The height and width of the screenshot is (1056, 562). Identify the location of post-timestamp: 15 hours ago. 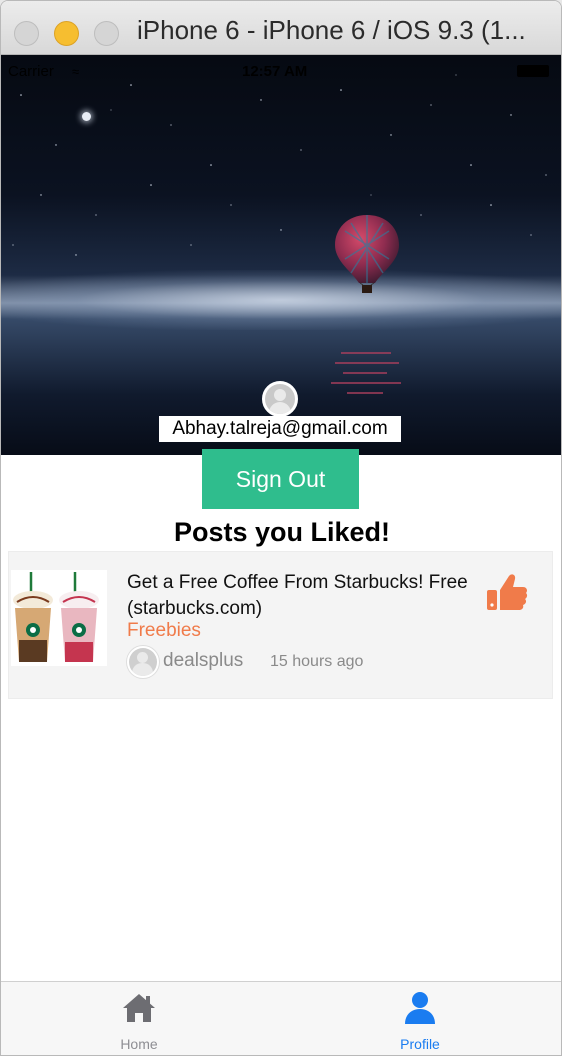
(317, 661).